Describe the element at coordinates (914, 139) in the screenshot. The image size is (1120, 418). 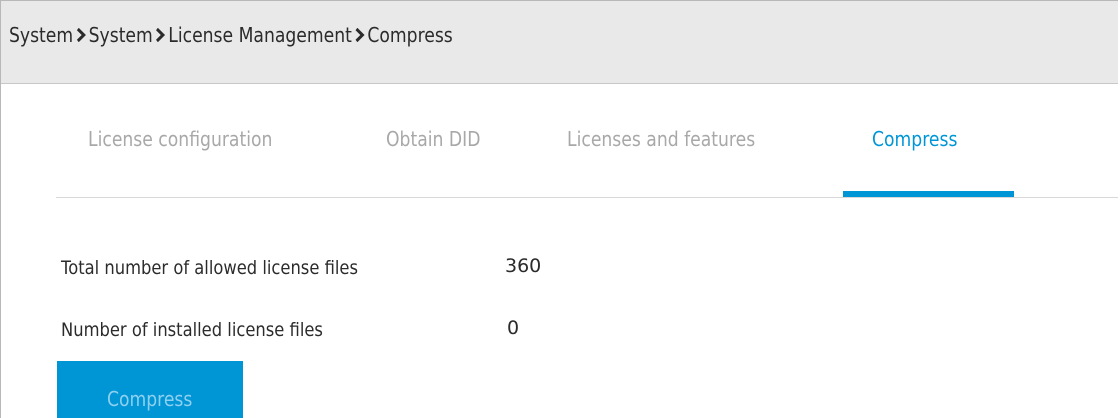
I see `tab-compress: Compress` at that location.